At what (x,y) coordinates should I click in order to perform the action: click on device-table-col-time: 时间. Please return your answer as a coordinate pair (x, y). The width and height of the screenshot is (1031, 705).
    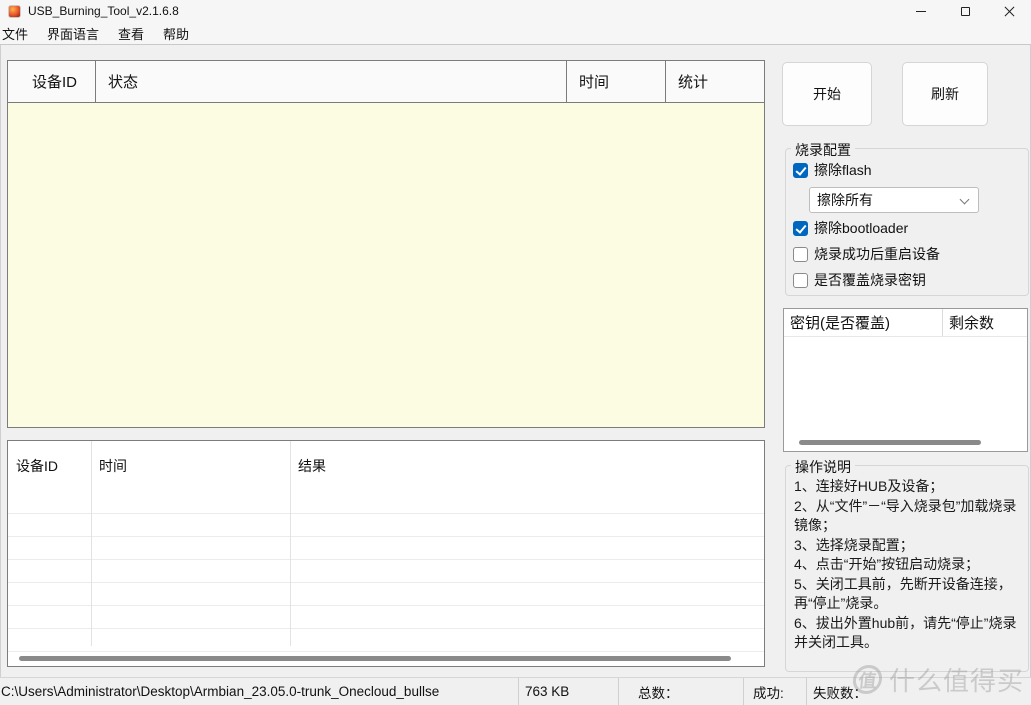
    Looking at the image, I should click on (616, 81).